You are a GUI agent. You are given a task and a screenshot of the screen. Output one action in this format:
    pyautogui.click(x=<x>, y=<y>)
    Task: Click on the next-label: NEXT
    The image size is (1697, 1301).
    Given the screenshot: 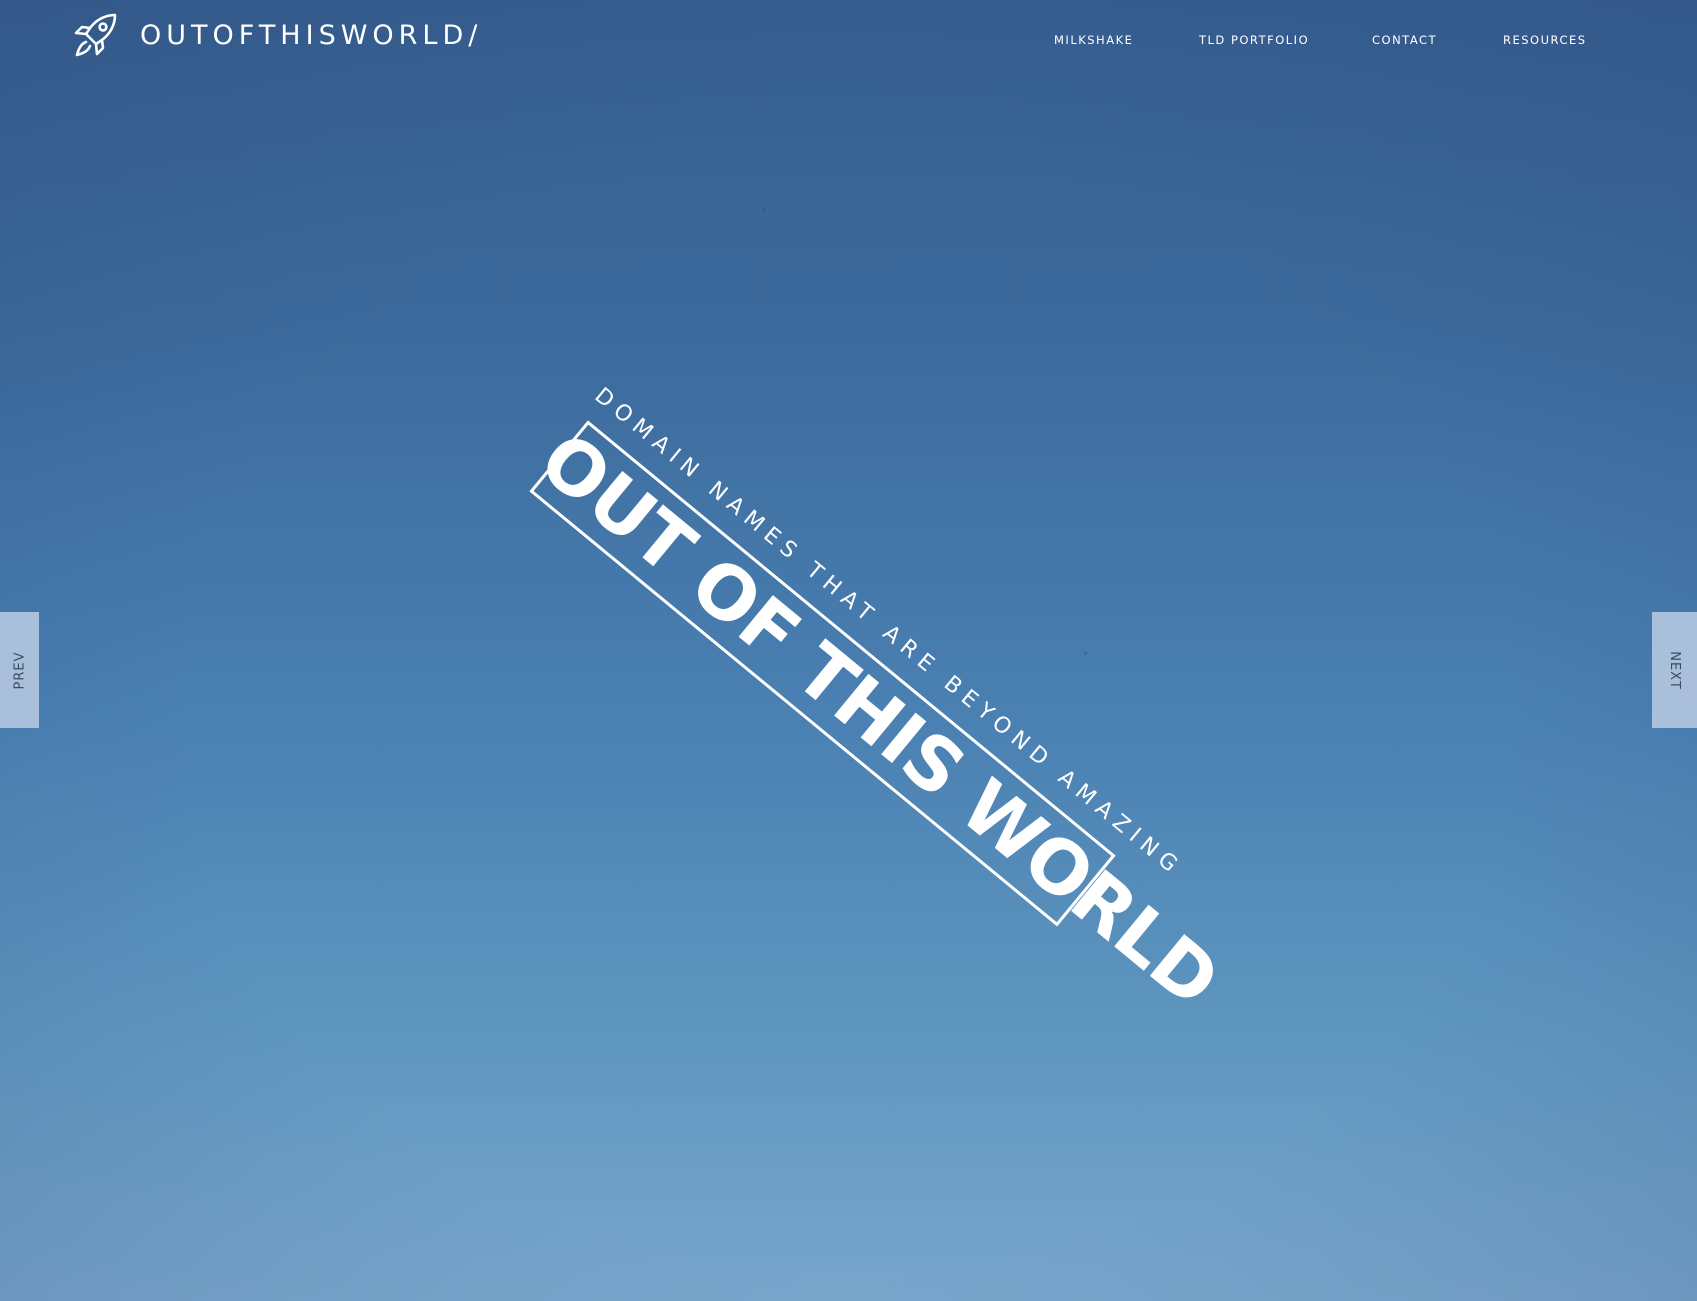 What is the action you would take?
    pyautogui.click(x=1674, y=670)
    